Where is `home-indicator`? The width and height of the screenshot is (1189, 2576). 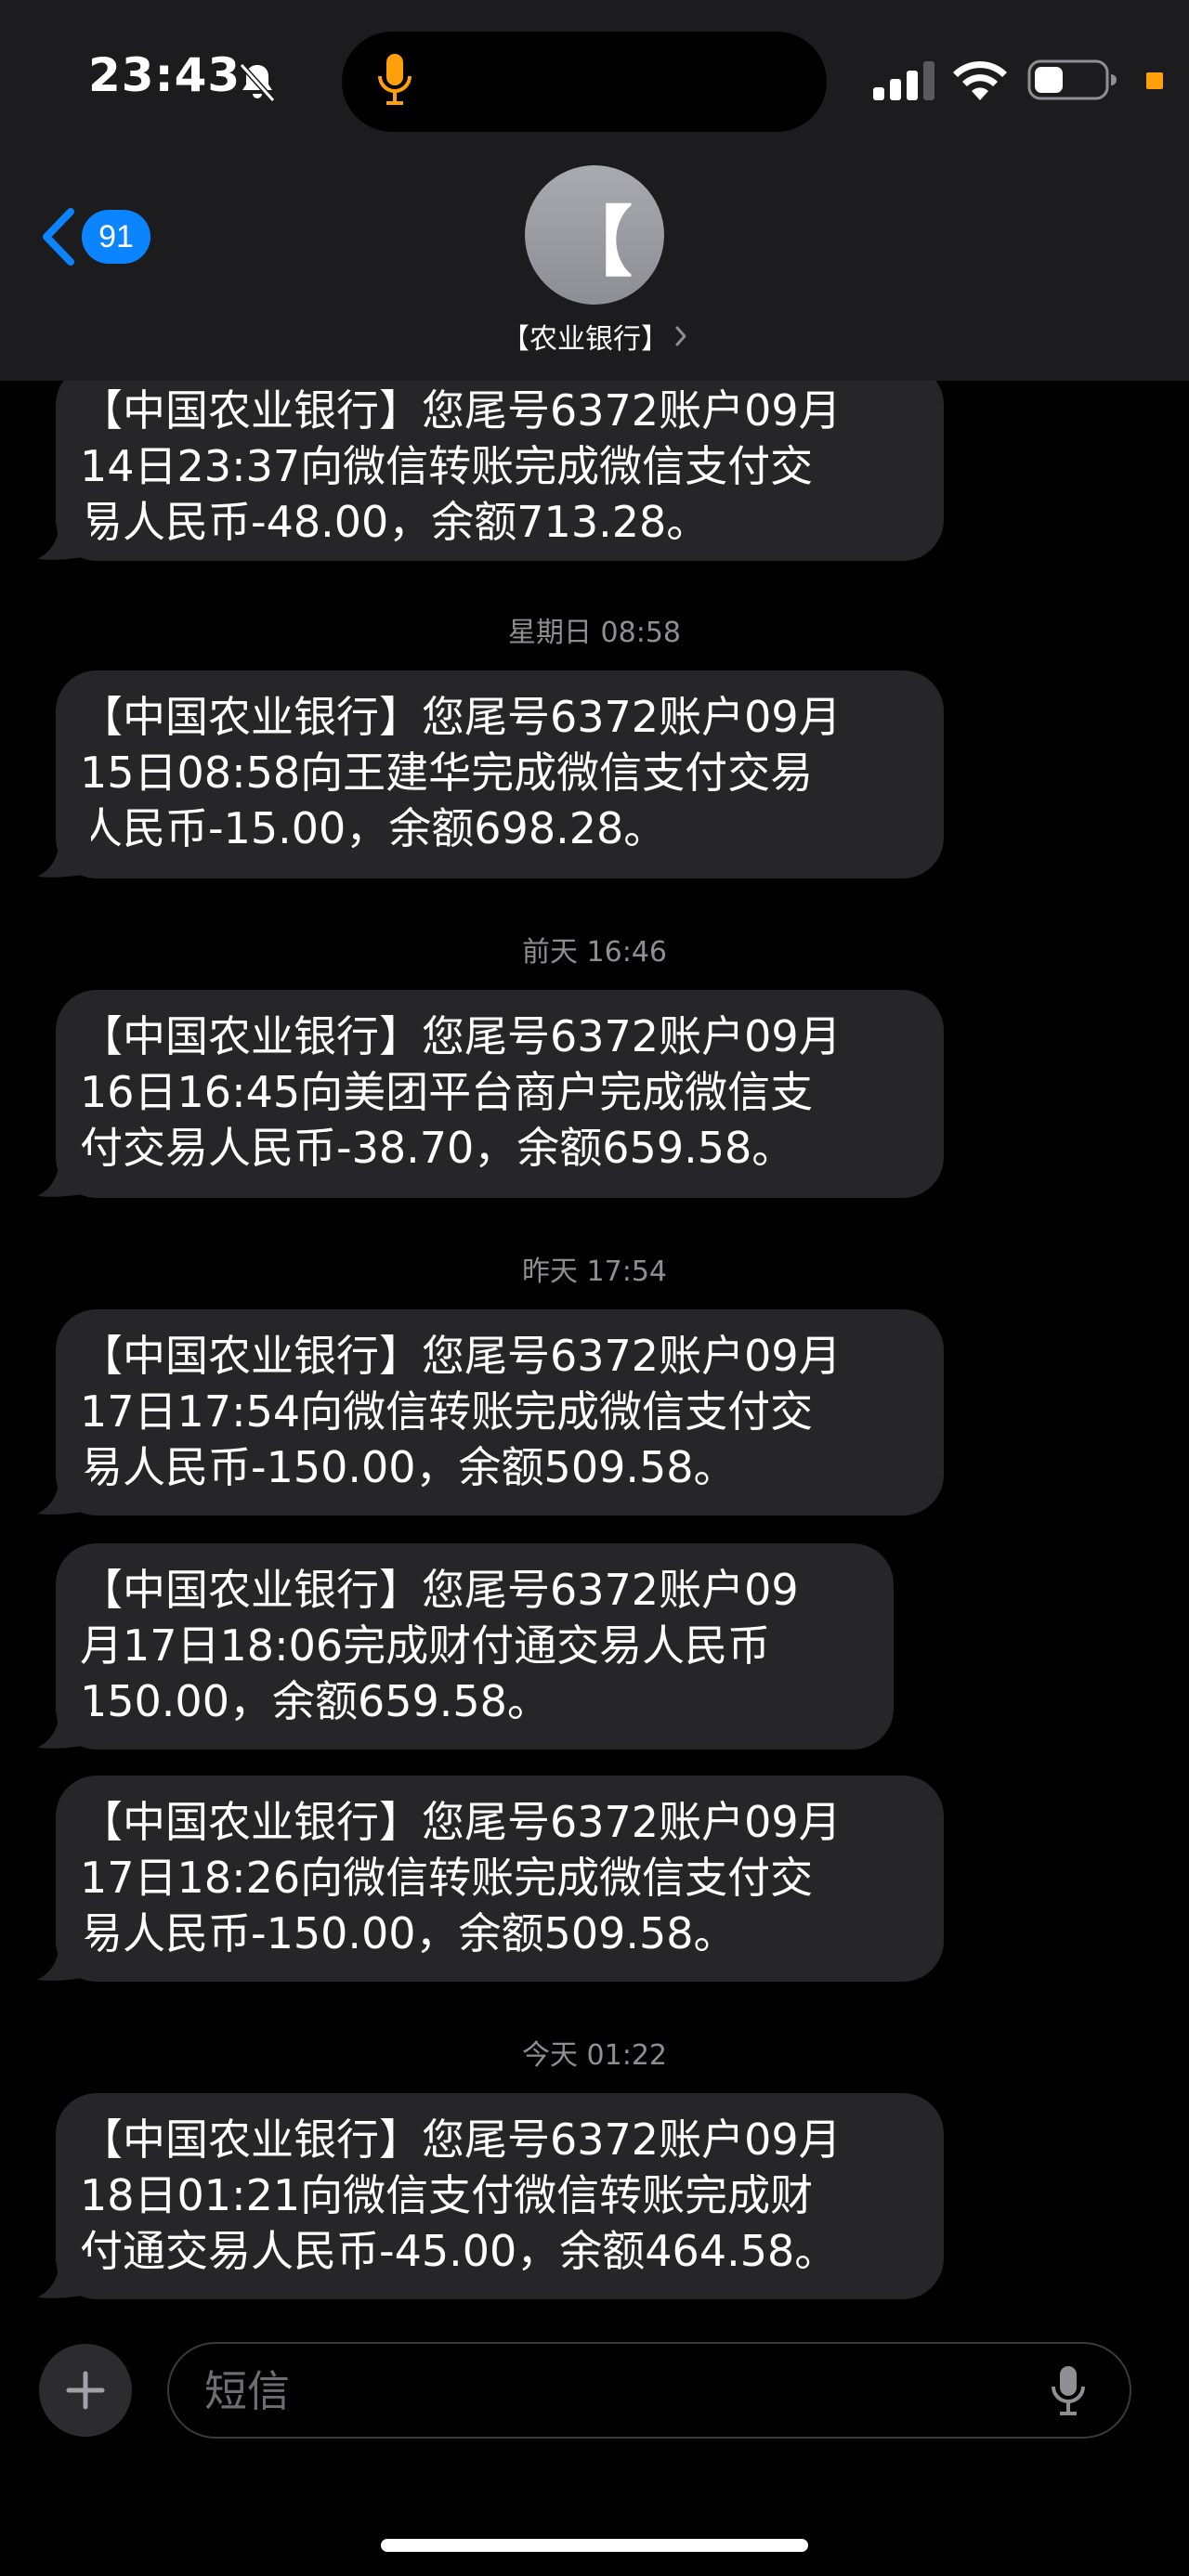 home-indicator is located at coordinates (594, 2545).